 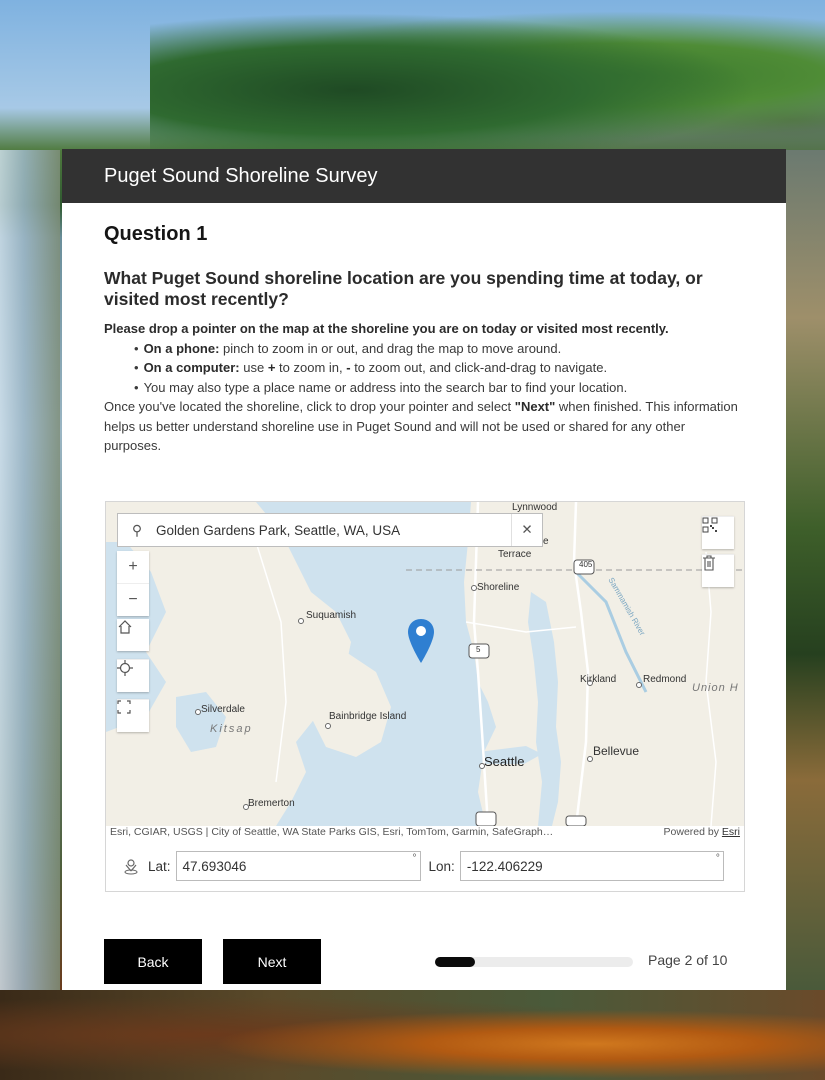 What do you see at coordinates (271, 803) in the screenshot?
I see `map-label-bremerton: Bremerton` at bounding box center [271, 803].